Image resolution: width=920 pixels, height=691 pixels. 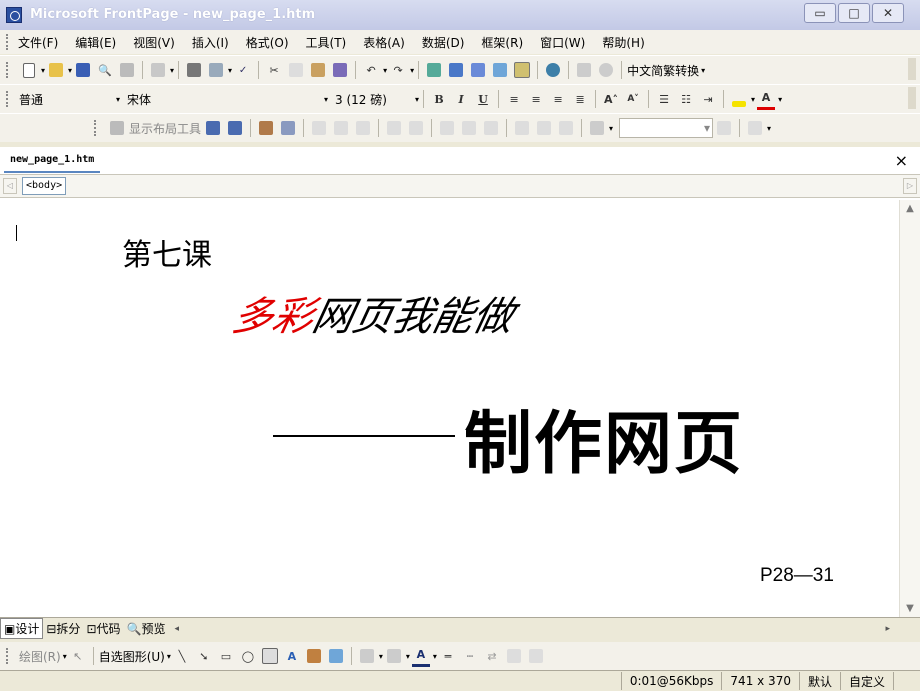 I want to click on insert-columns-icon, so click(x=341, y=128).